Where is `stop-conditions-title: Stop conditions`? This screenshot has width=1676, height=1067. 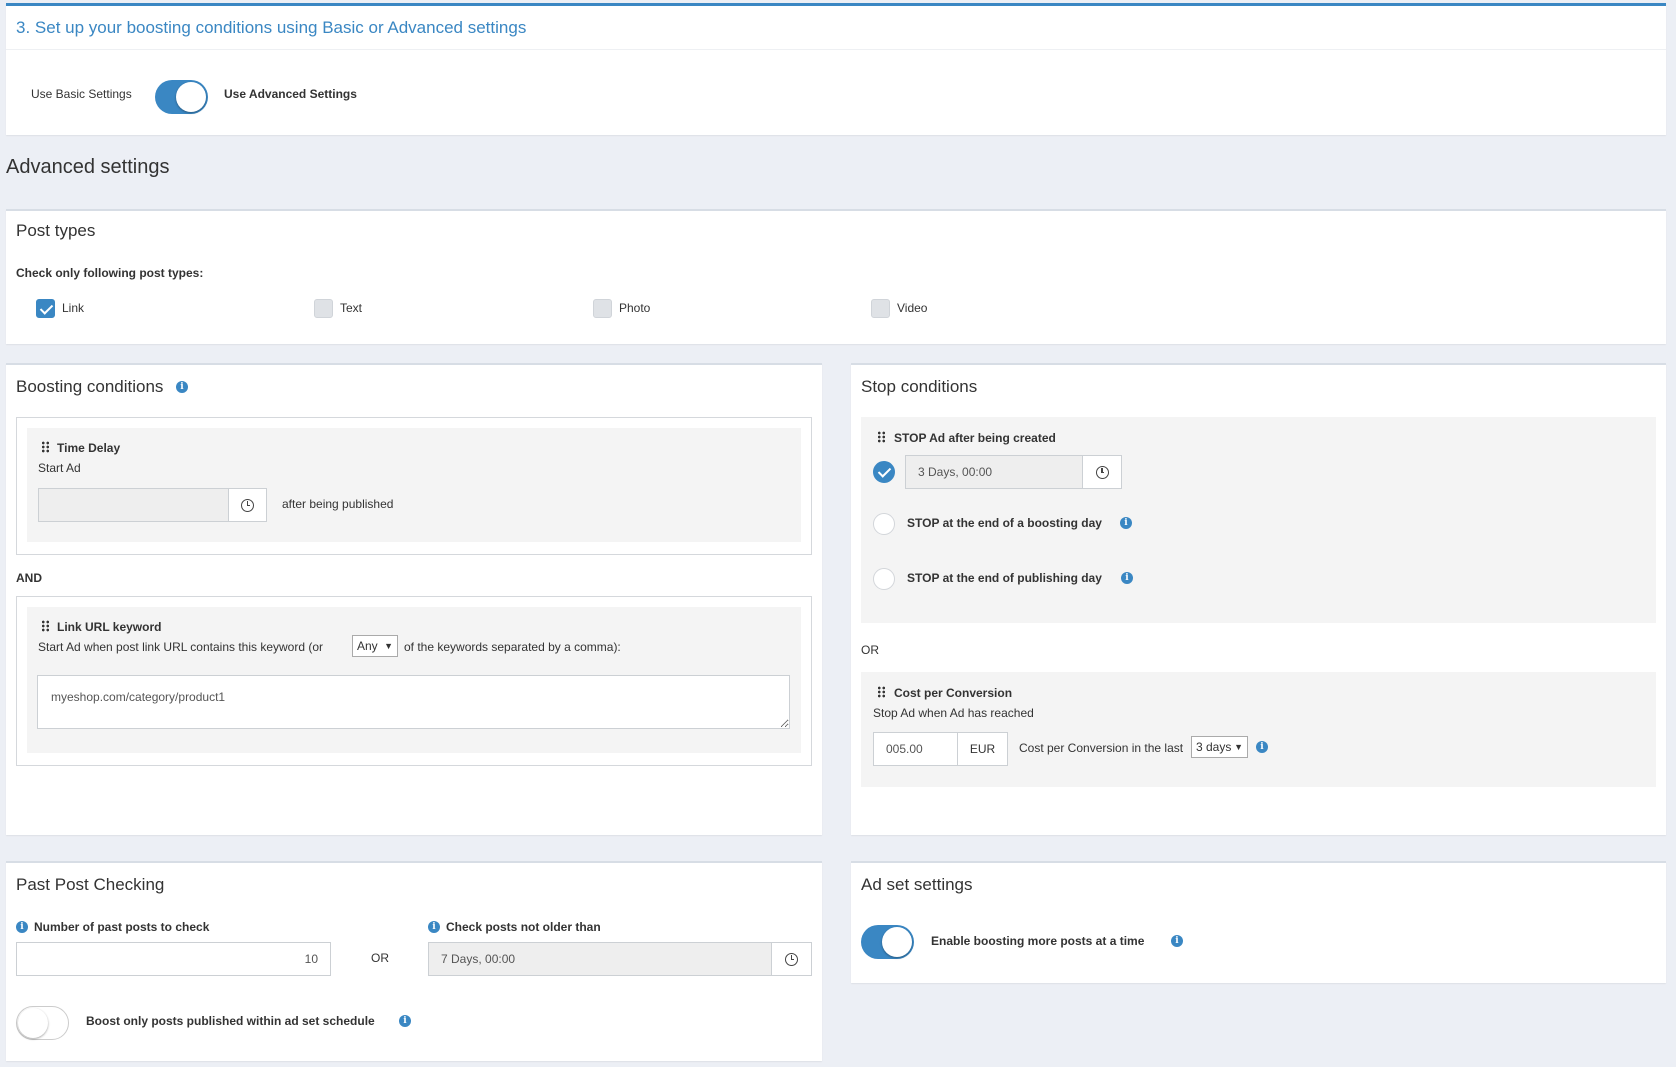 stop-conditions-title: Stop conditions is located at coordinates (919, 386).